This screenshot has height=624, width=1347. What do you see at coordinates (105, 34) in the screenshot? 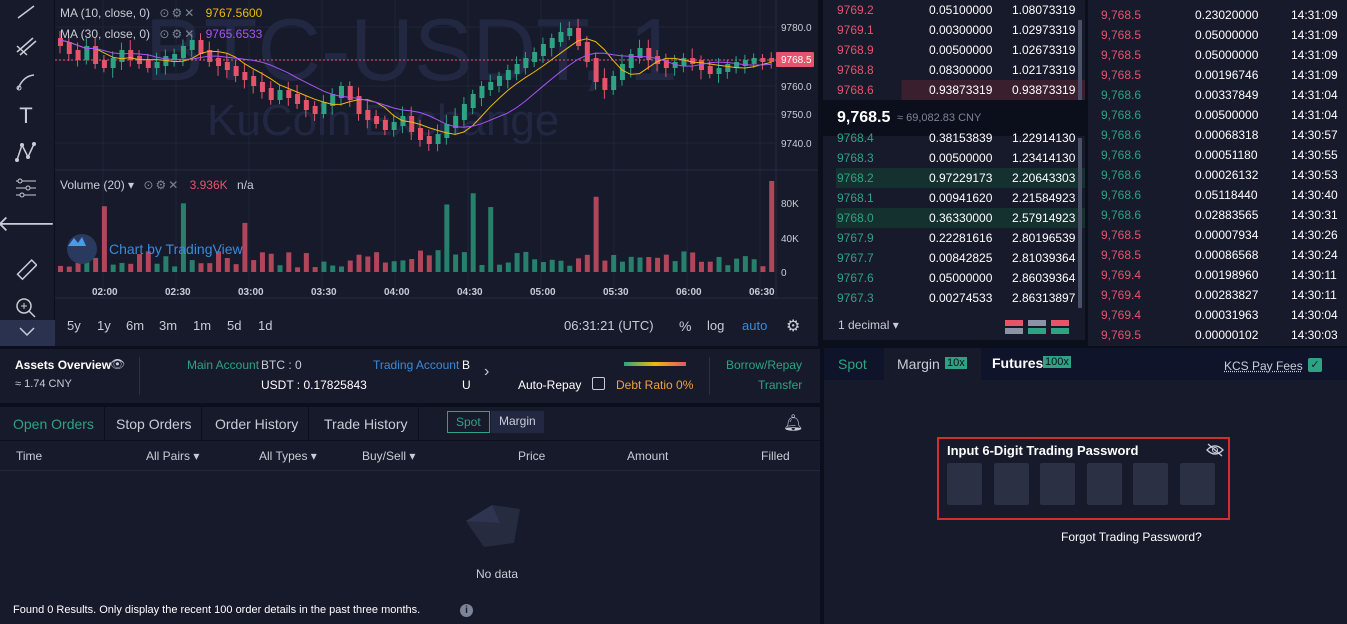
I see `ma30-label: MA (30, close, 0)` at bounding box center [105, 34].